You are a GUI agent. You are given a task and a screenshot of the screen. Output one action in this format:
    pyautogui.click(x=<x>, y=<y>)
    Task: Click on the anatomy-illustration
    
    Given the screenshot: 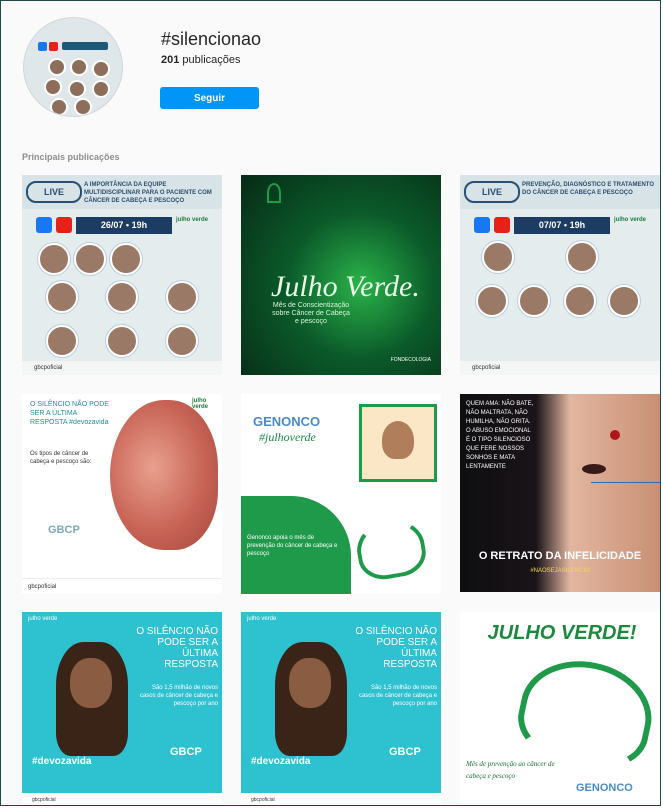 What is the action you would take?
    pyautogui.click(x=164, y=475)
    